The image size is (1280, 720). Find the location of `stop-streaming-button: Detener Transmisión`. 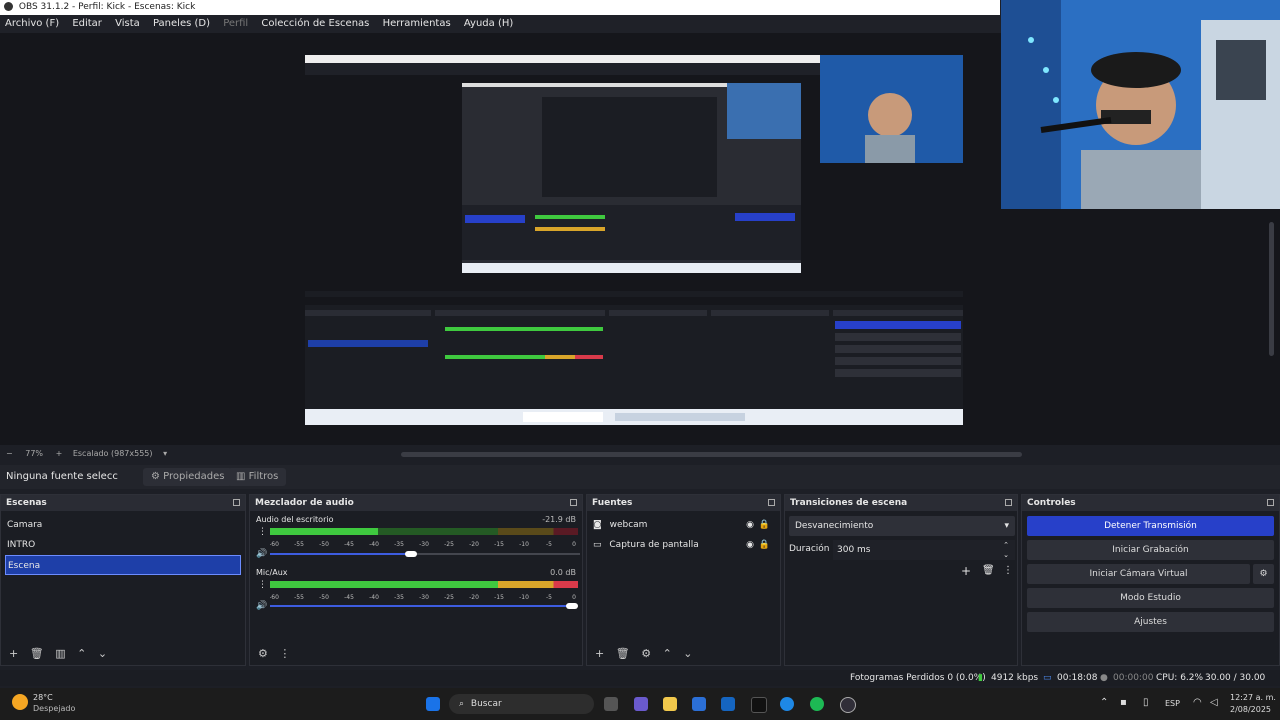

stop-streaming-button: Detener Transmisión is located at coordinates (1150, 526).